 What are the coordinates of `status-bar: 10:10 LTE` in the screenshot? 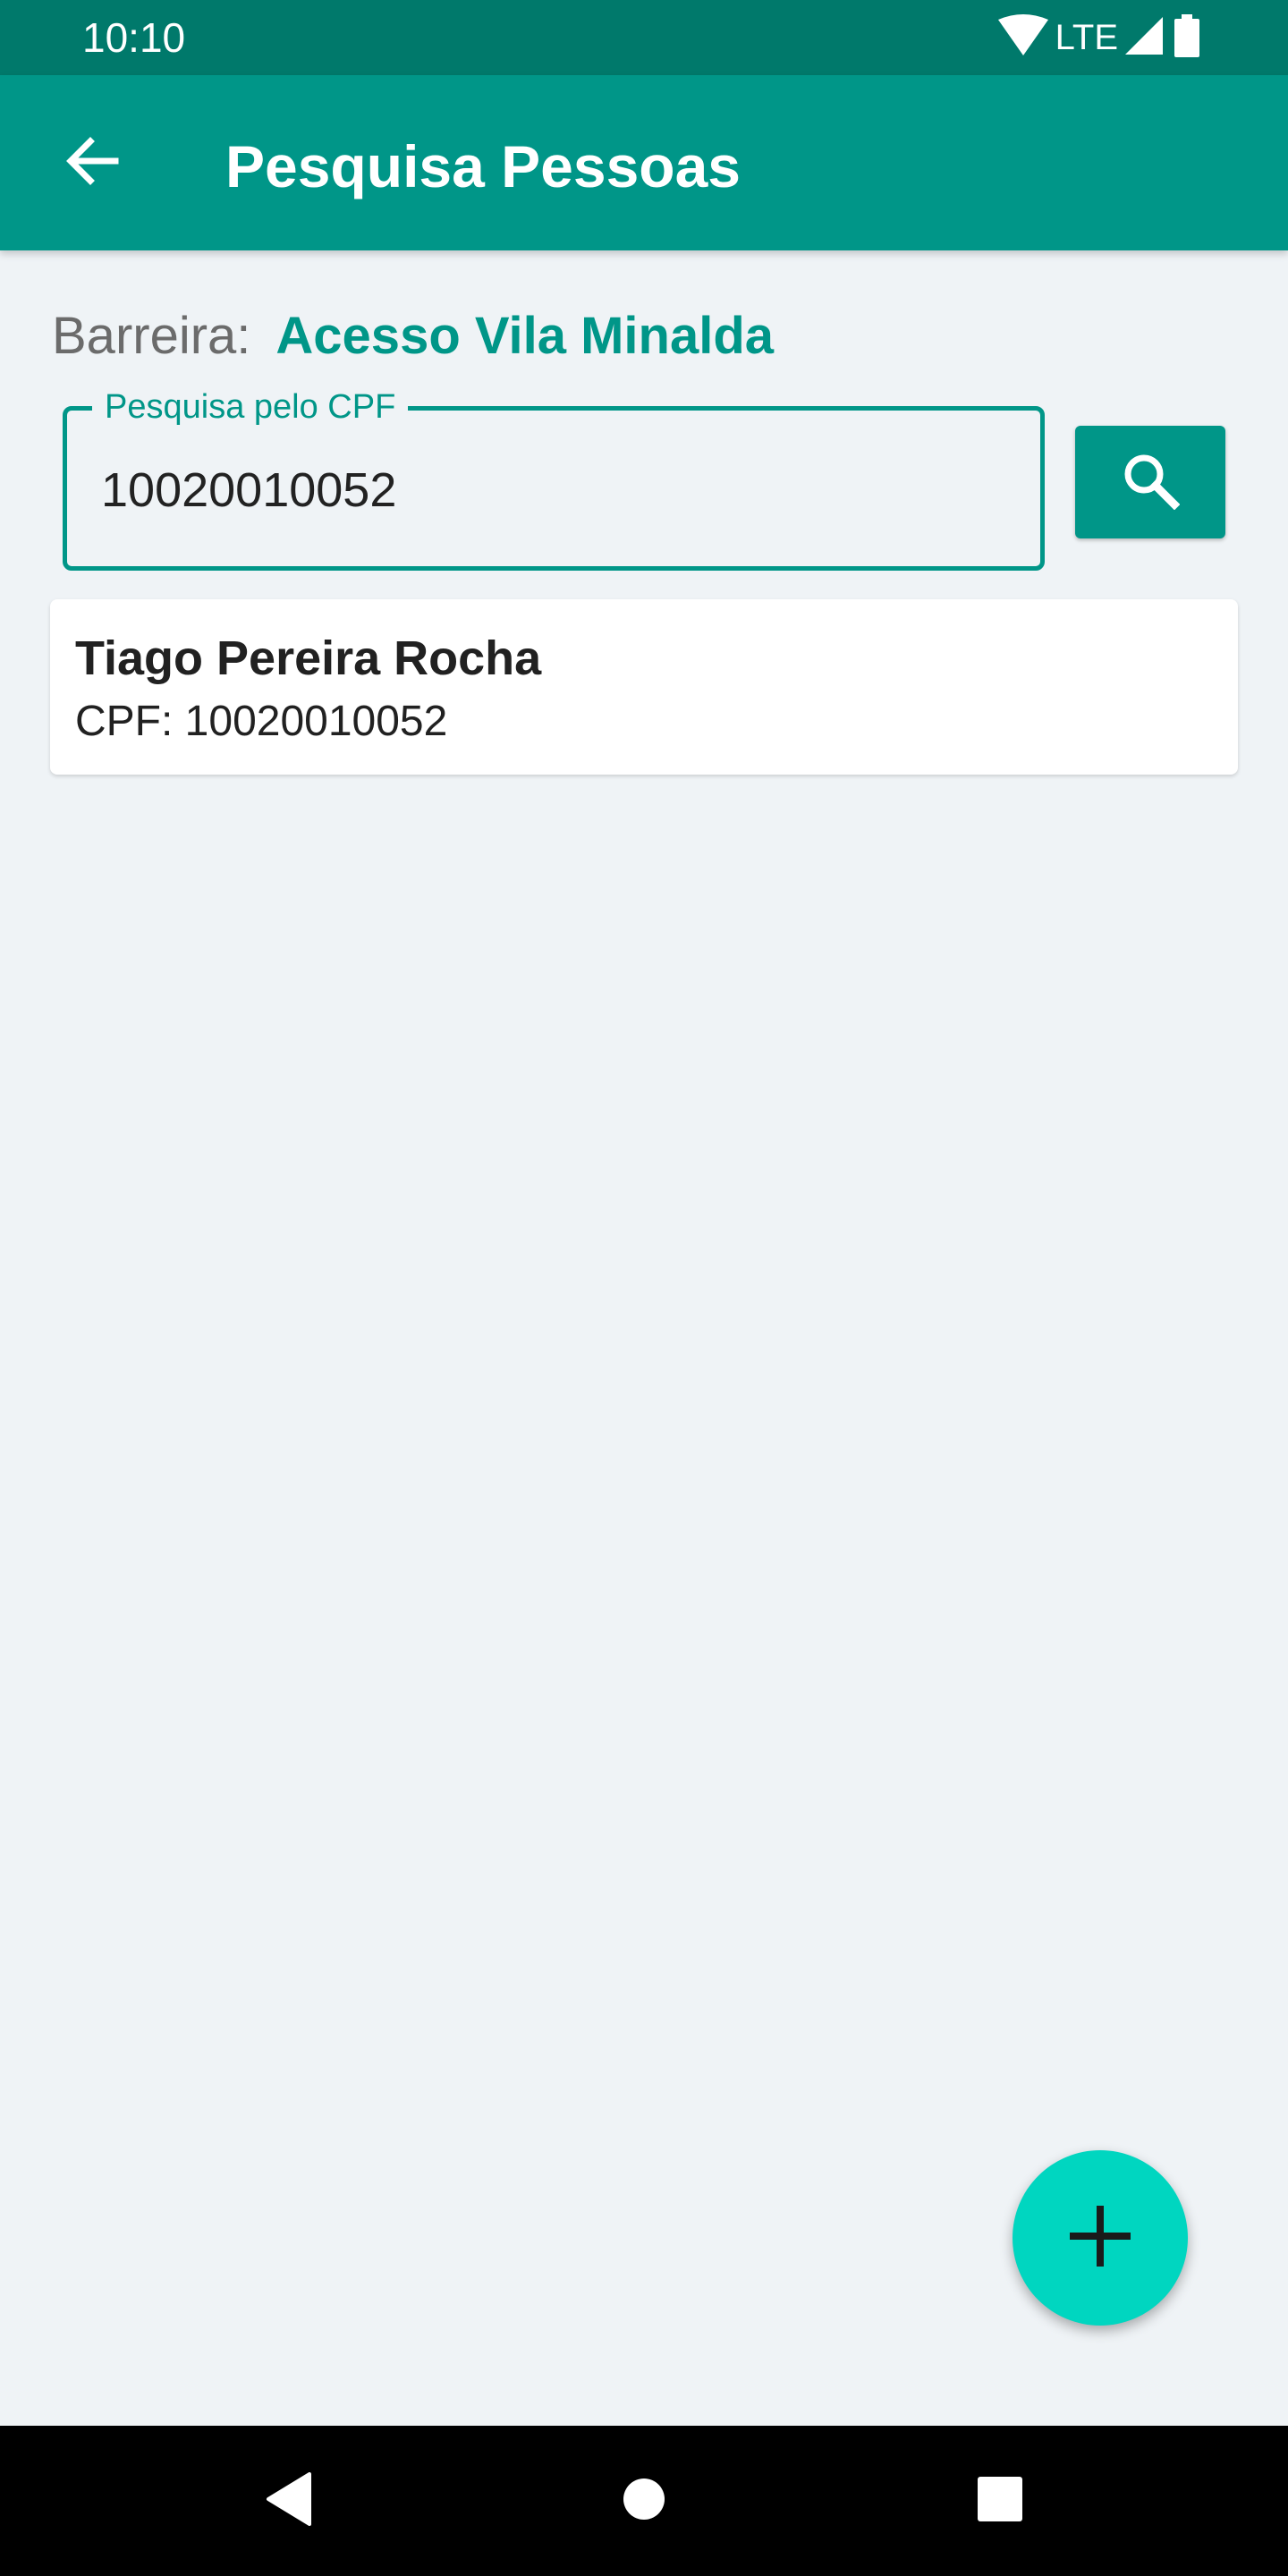 It's located at (644, 37).